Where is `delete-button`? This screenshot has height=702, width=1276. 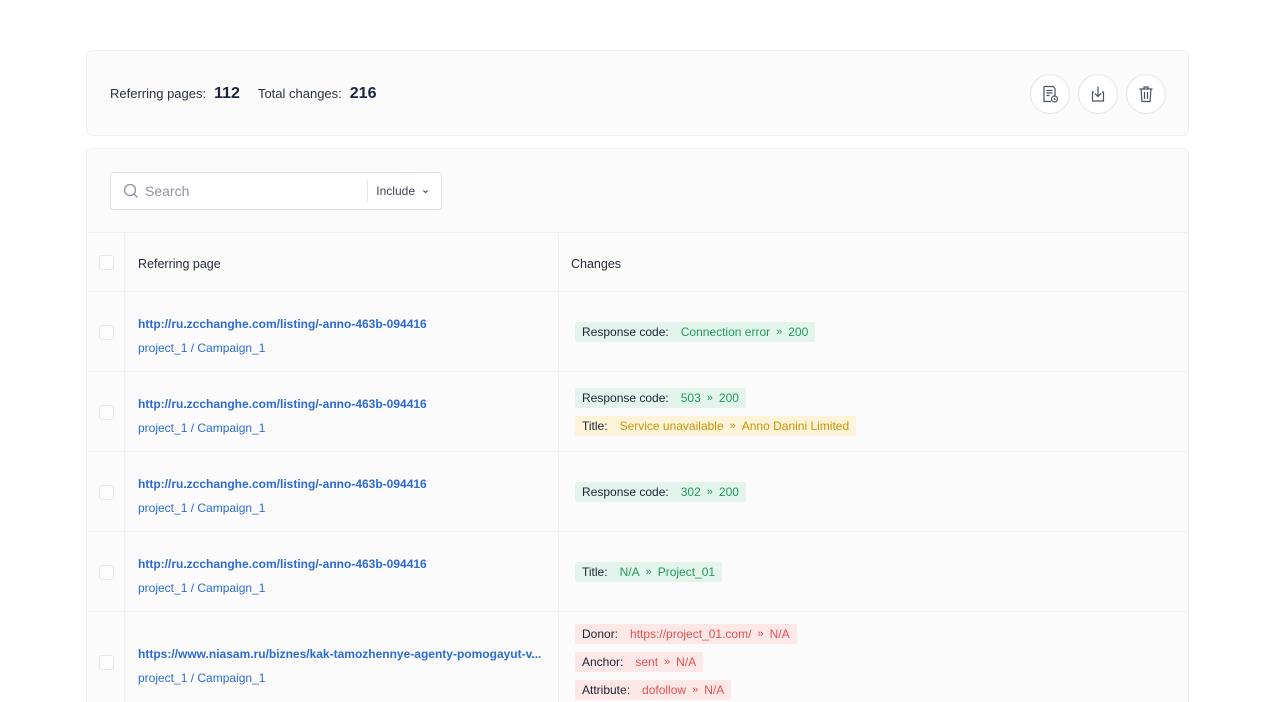 delete-button is located at coordinates (1146, 94).